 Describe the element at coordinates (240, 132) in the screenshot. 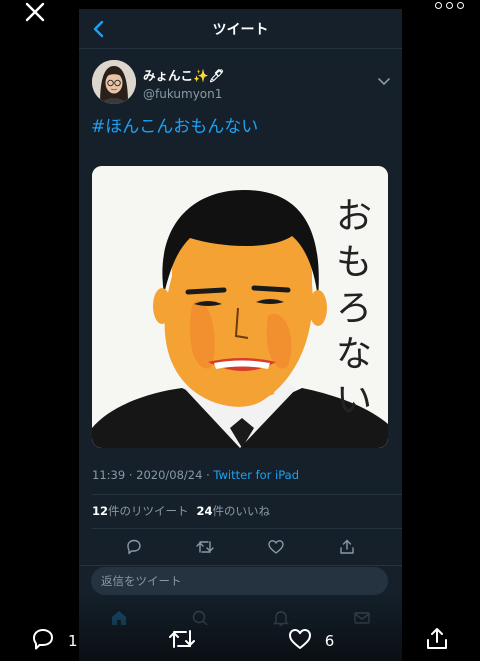

I see `tweet-text: #ほんこんおもんない` at that location.